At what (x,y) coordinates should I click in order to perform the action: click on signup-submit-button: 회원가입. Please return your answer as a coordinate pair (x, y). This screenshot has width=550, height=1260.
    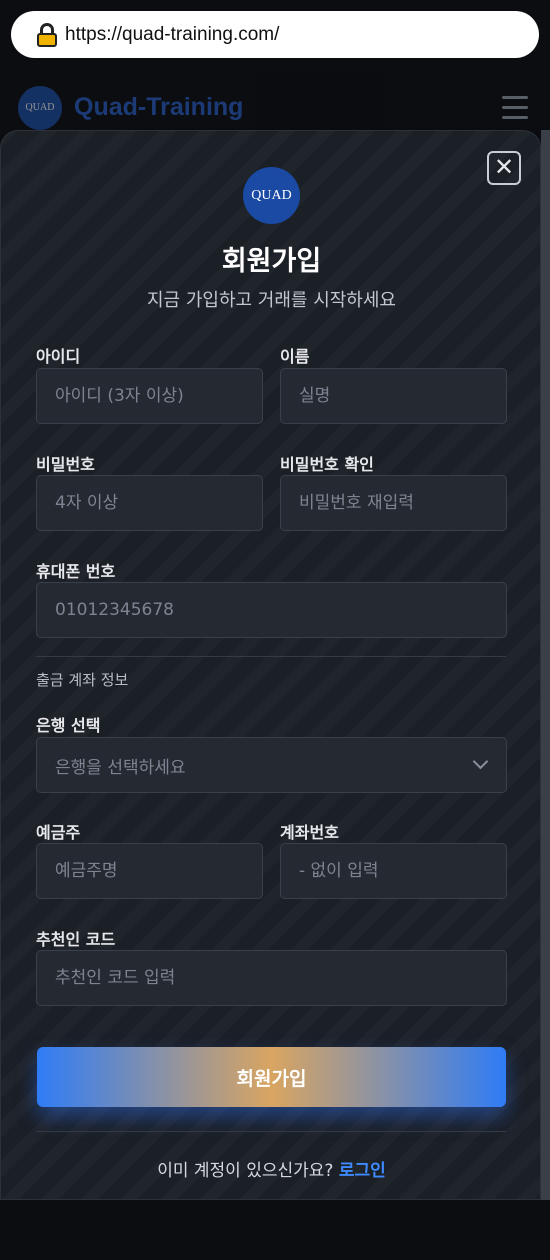
    Looking at the image, I should click on (271, 1077).